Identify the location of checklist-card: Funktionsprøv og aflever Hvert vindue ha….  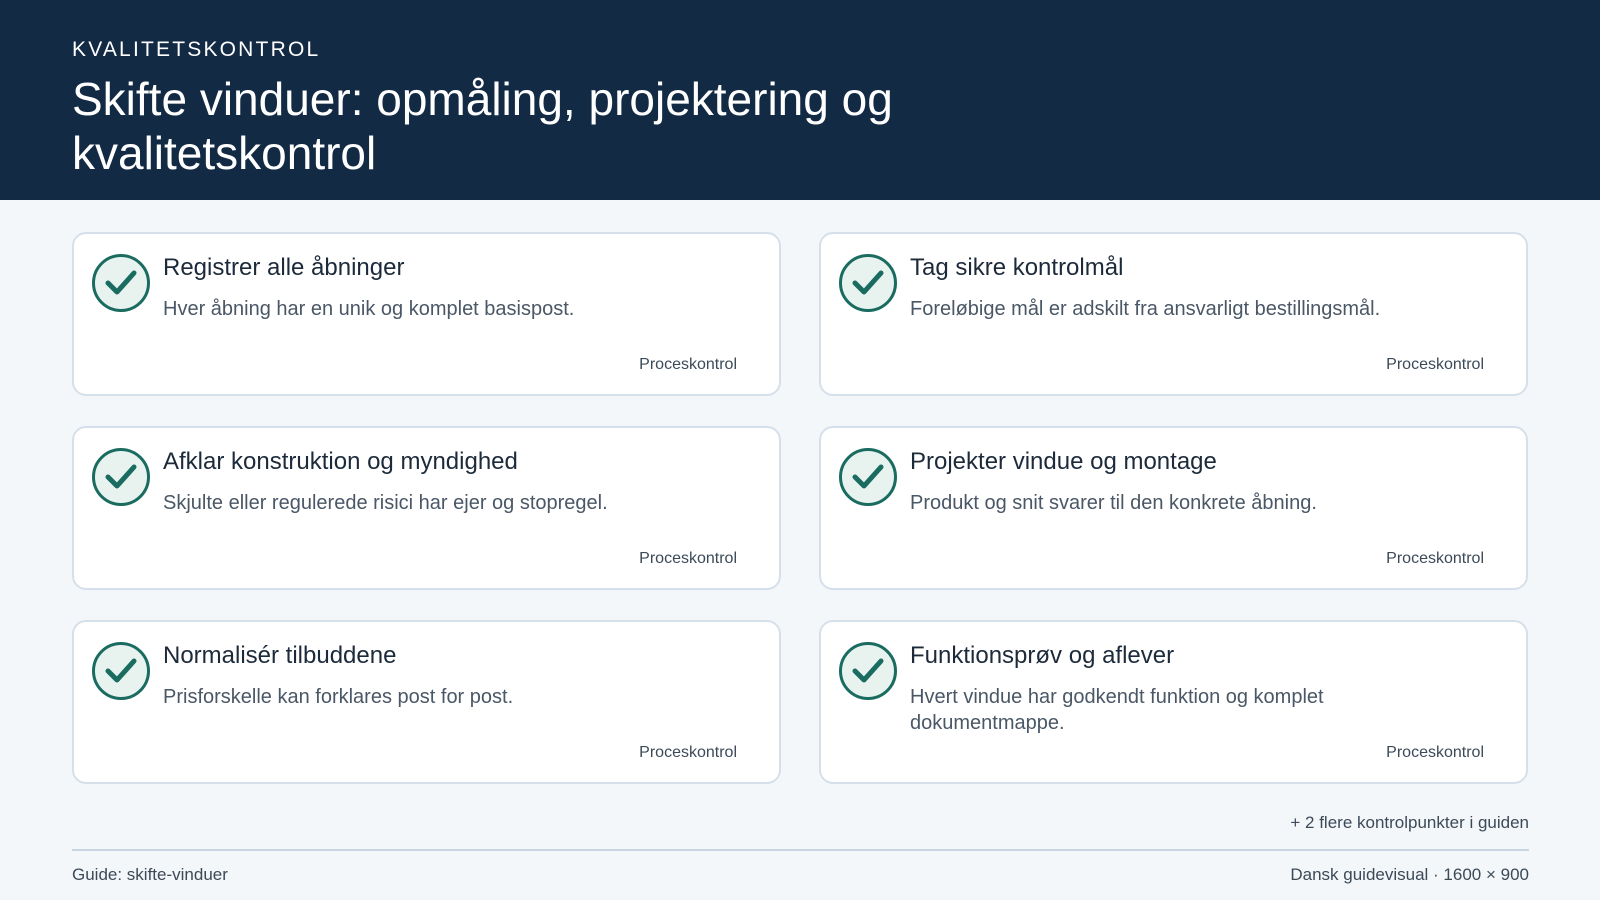
(1173, 702).